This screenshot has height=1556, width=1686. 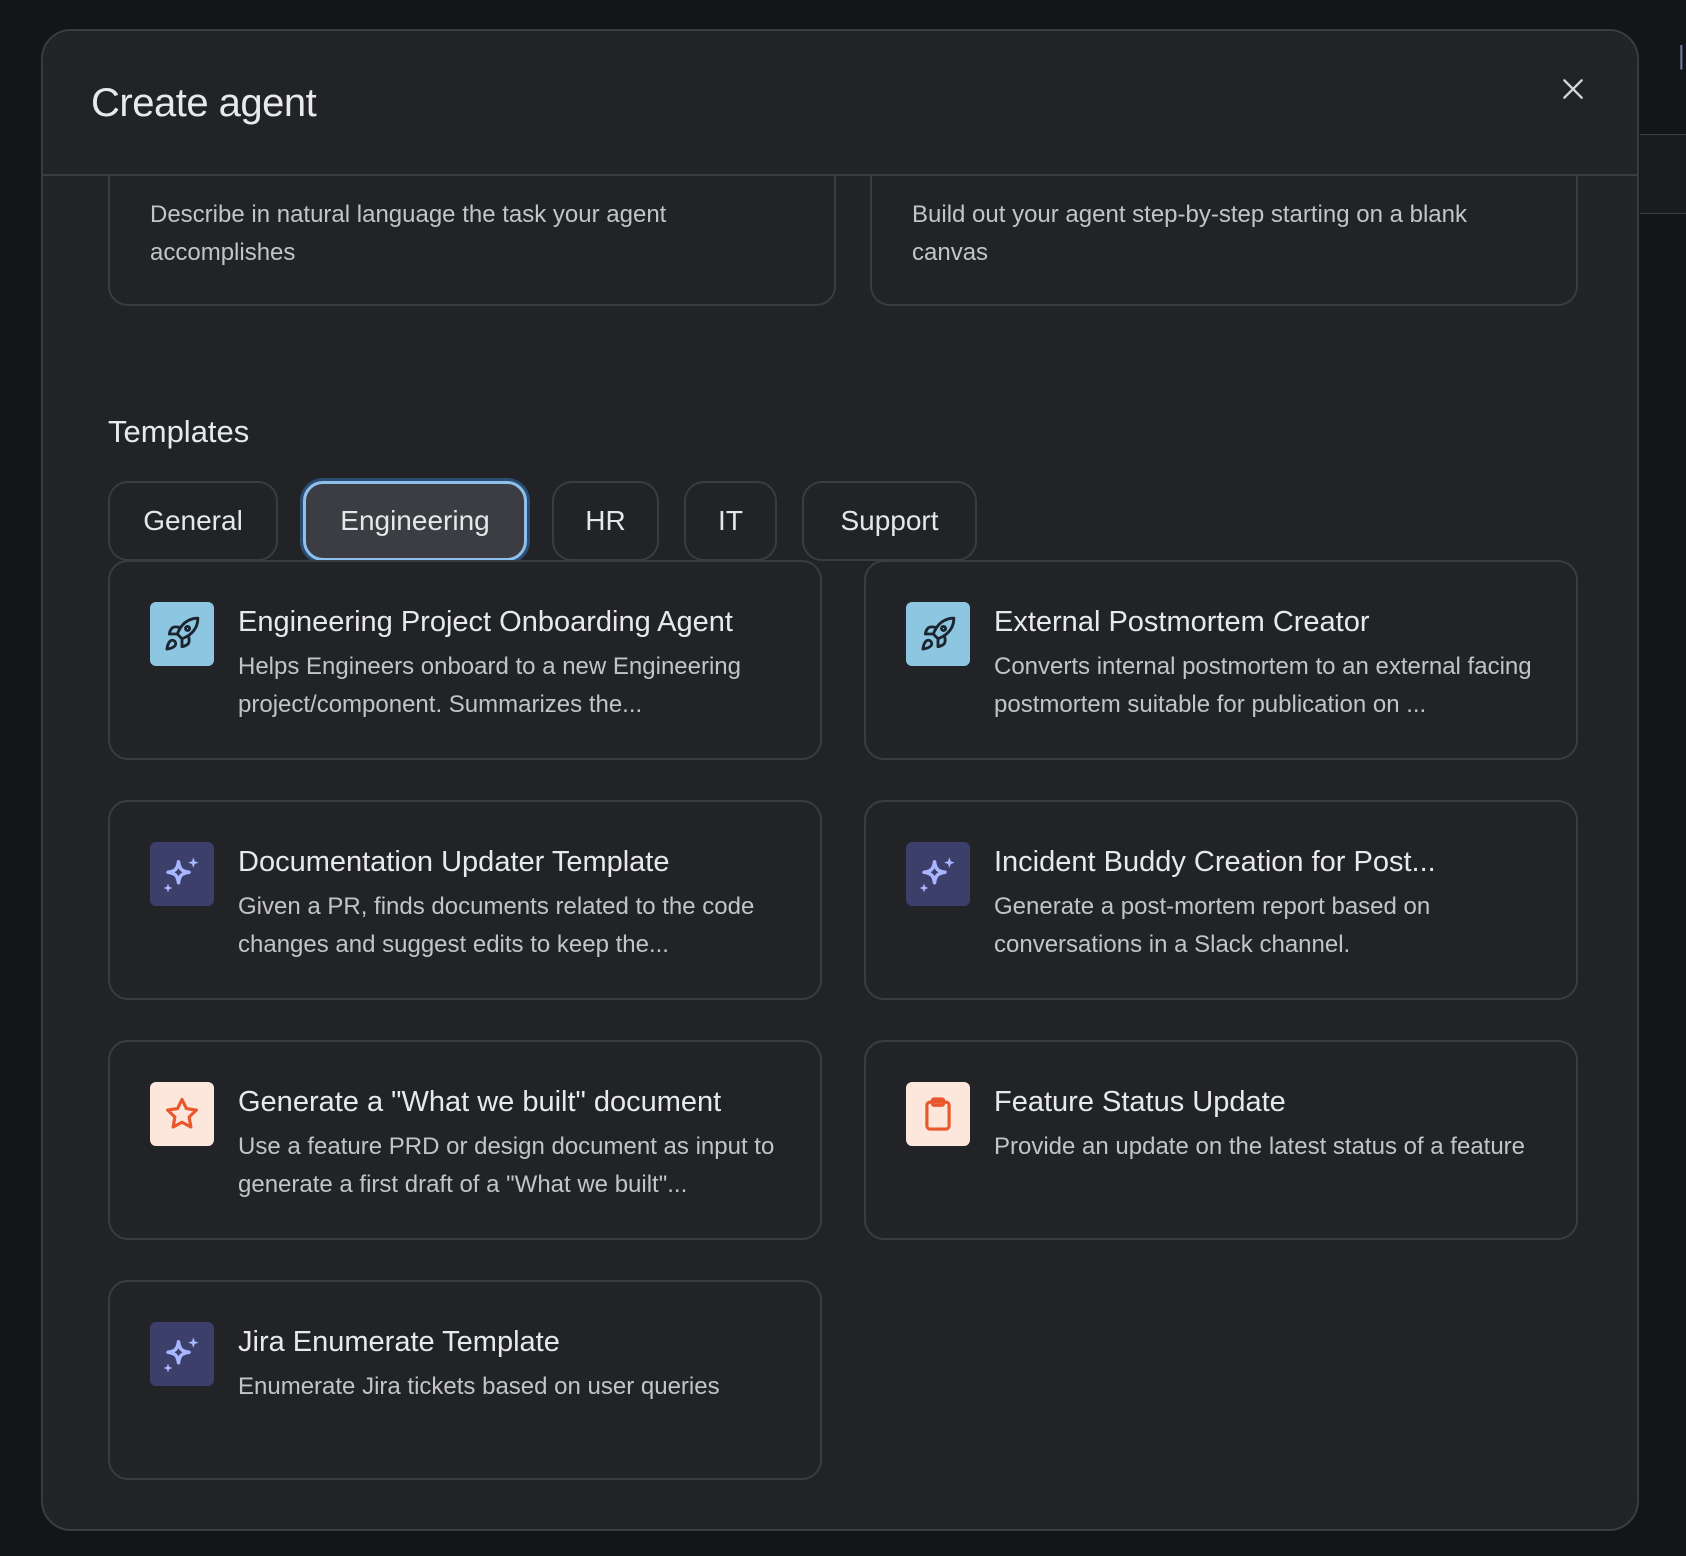 I want to click on template-title: Generate a "What we built" document, so click(x=480, y=1102).